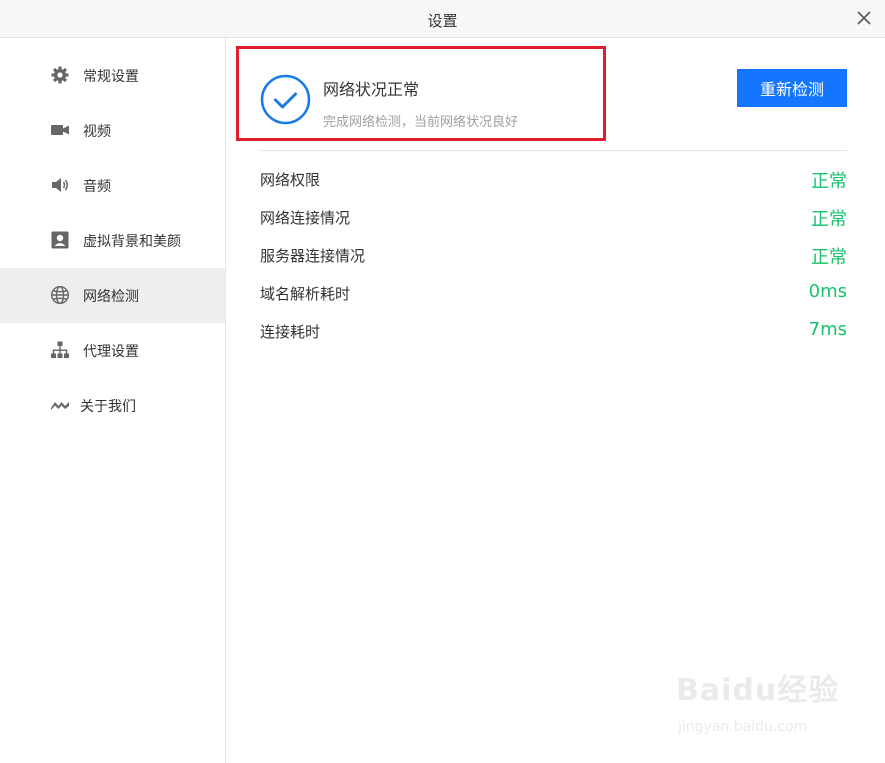 The width and height of the screenshot is (885, 763). I want to click on title-bar: 设置, so click(442, 19).